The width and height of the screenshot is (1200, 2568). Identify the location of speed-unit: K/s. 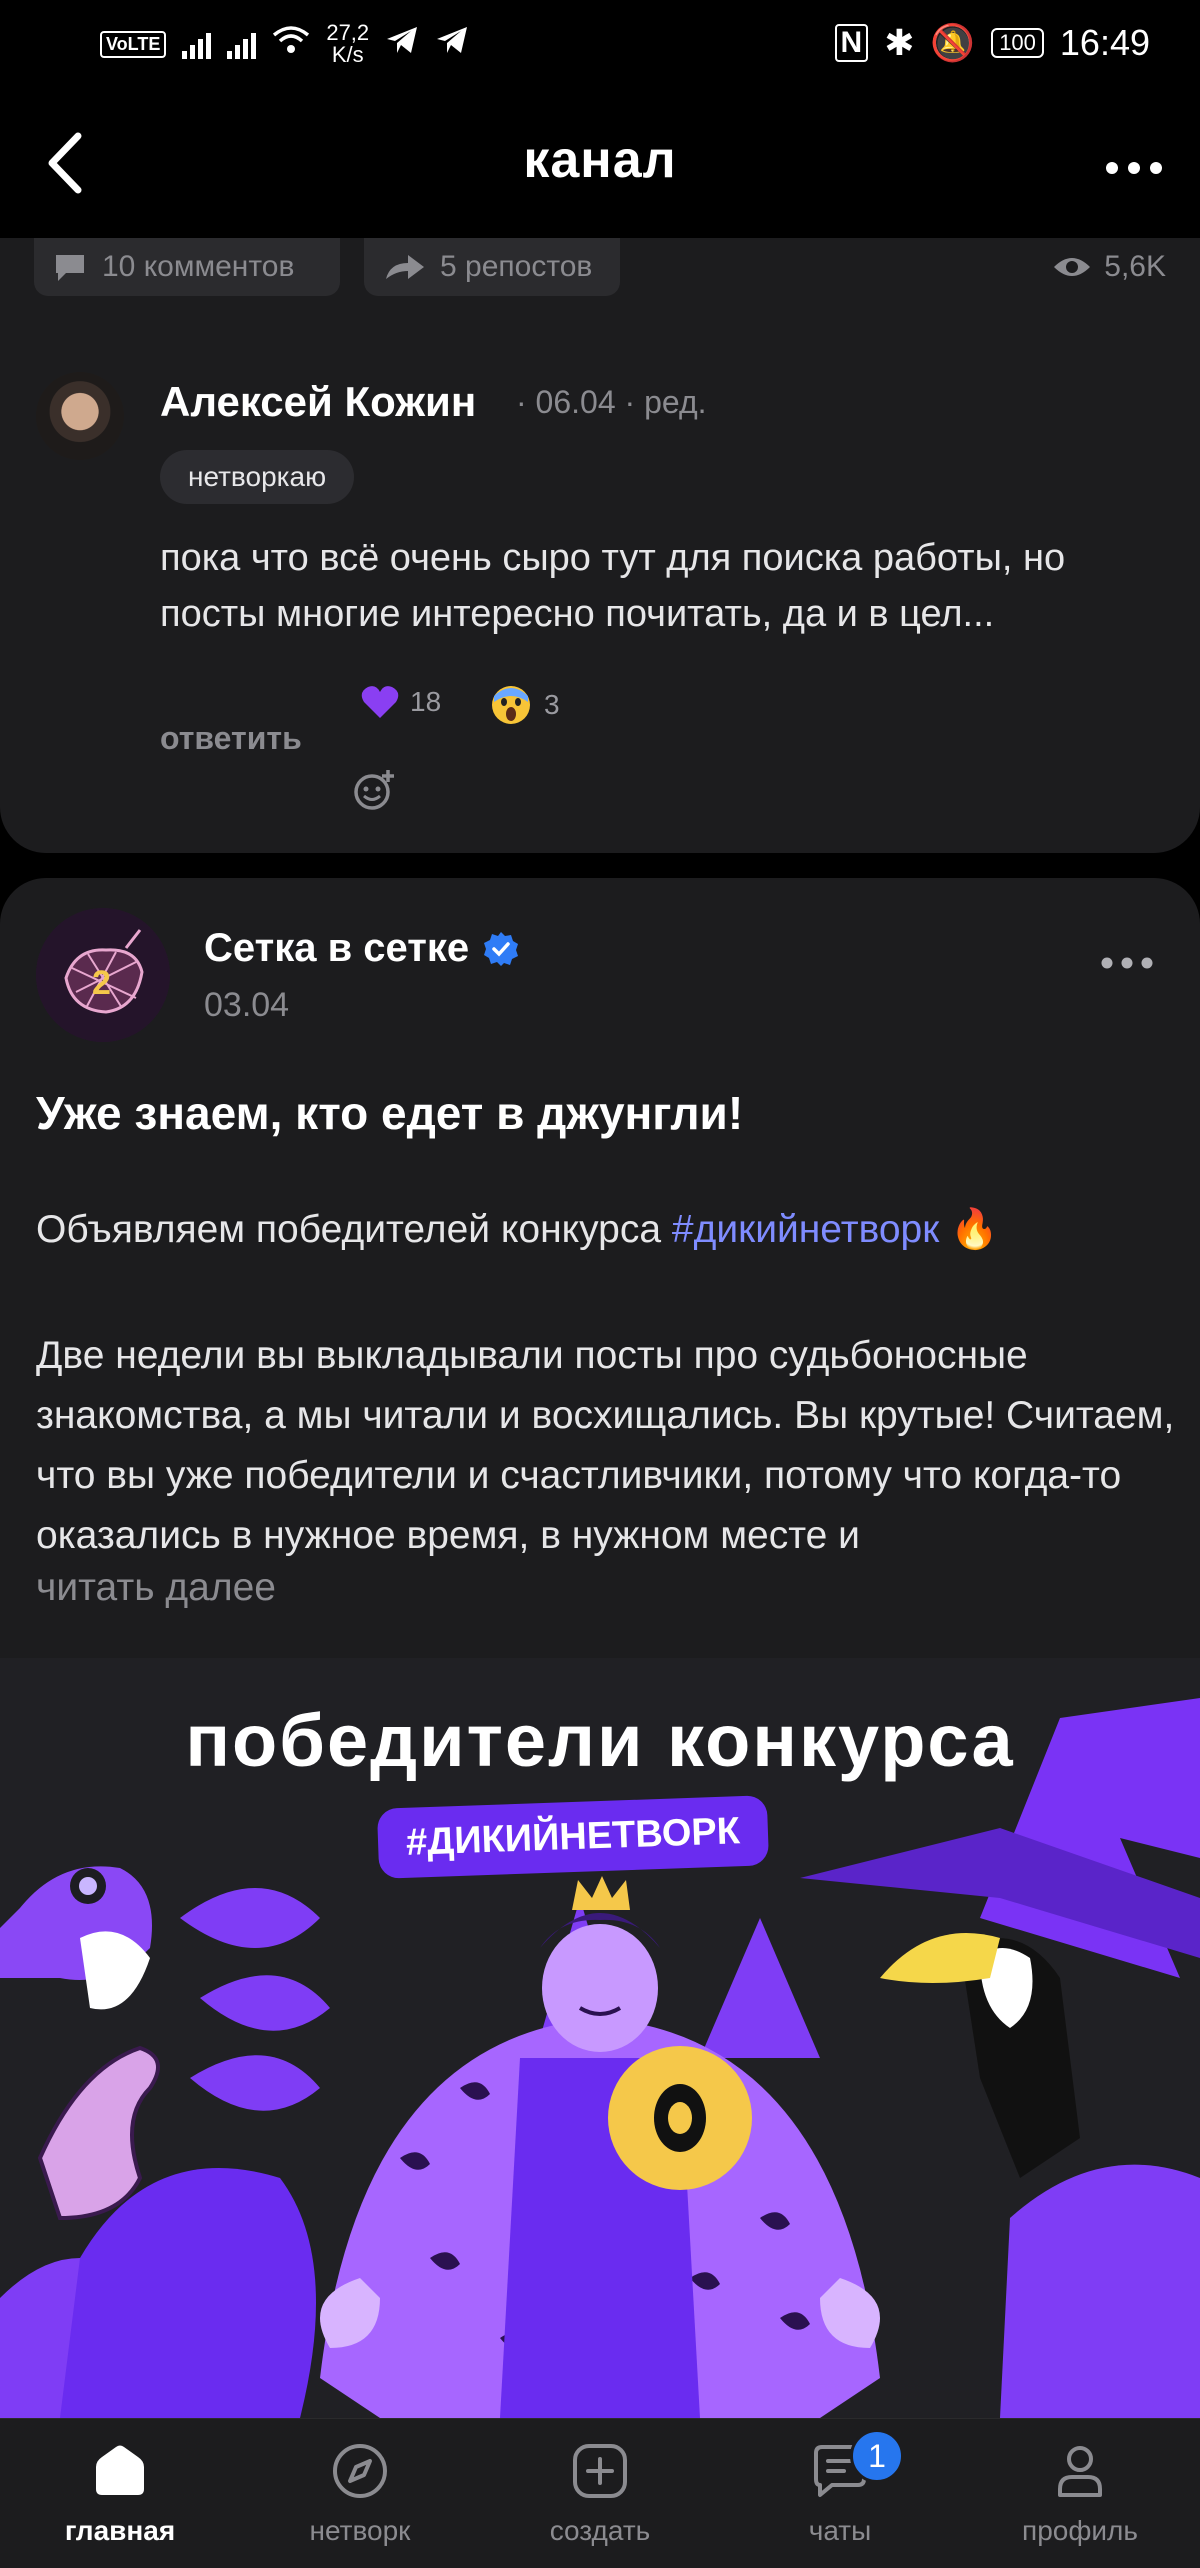
(347, 54).